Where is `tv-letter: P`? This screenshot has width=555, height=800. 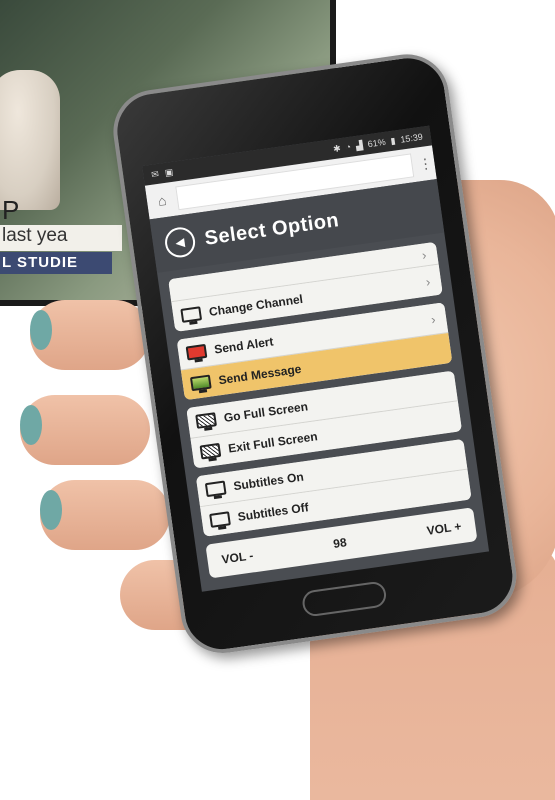 tv-letter: P is located at coordinates (11, 210).